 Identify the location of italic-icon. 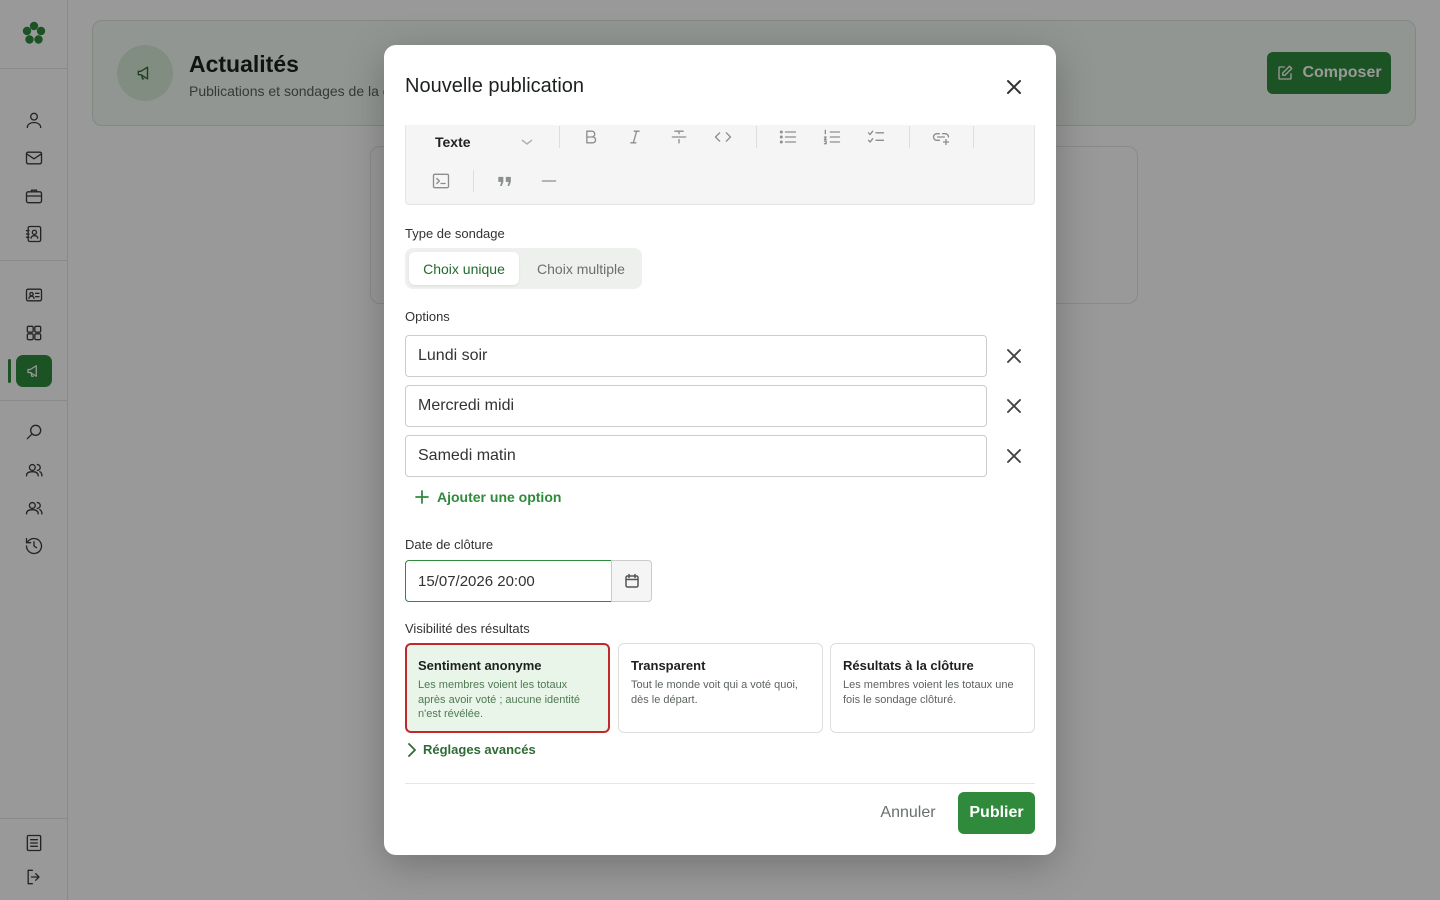
(635, 137).